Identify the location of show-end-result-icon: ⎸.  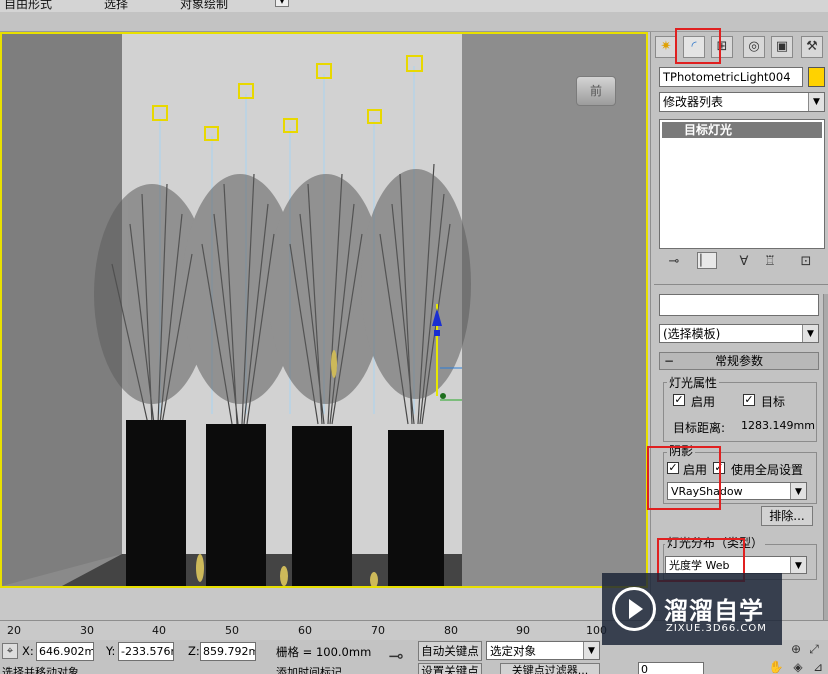
(707, 260).